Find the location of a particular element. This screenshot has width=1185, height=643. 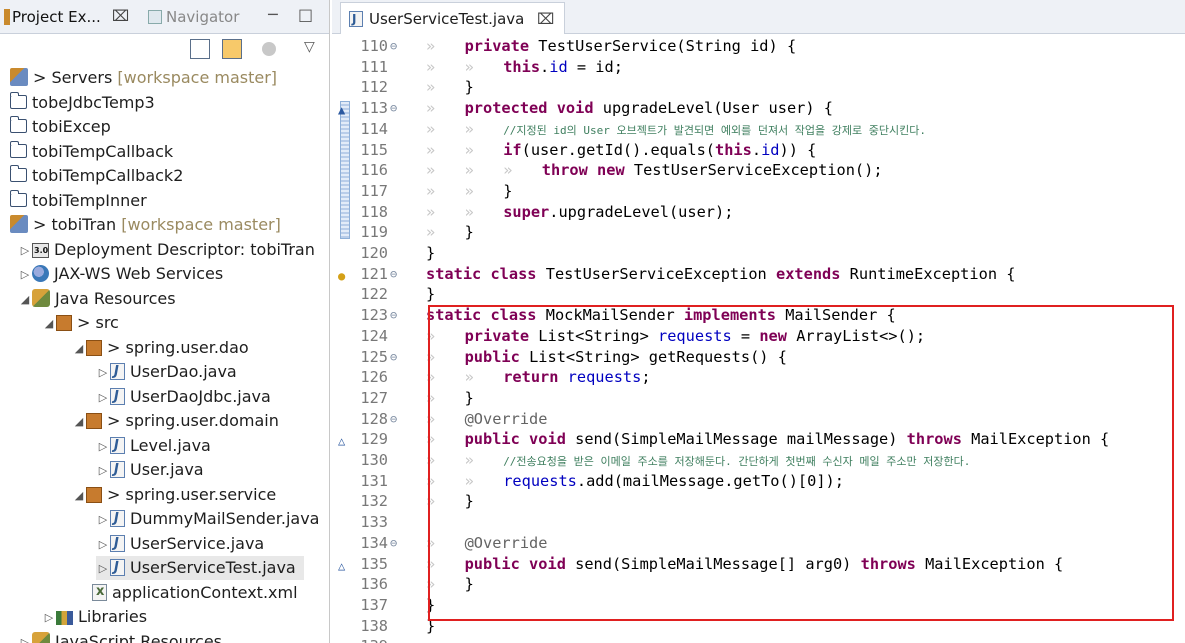

tree-item: ◢ > spring.user.dao is located at coordinates (160, 348).